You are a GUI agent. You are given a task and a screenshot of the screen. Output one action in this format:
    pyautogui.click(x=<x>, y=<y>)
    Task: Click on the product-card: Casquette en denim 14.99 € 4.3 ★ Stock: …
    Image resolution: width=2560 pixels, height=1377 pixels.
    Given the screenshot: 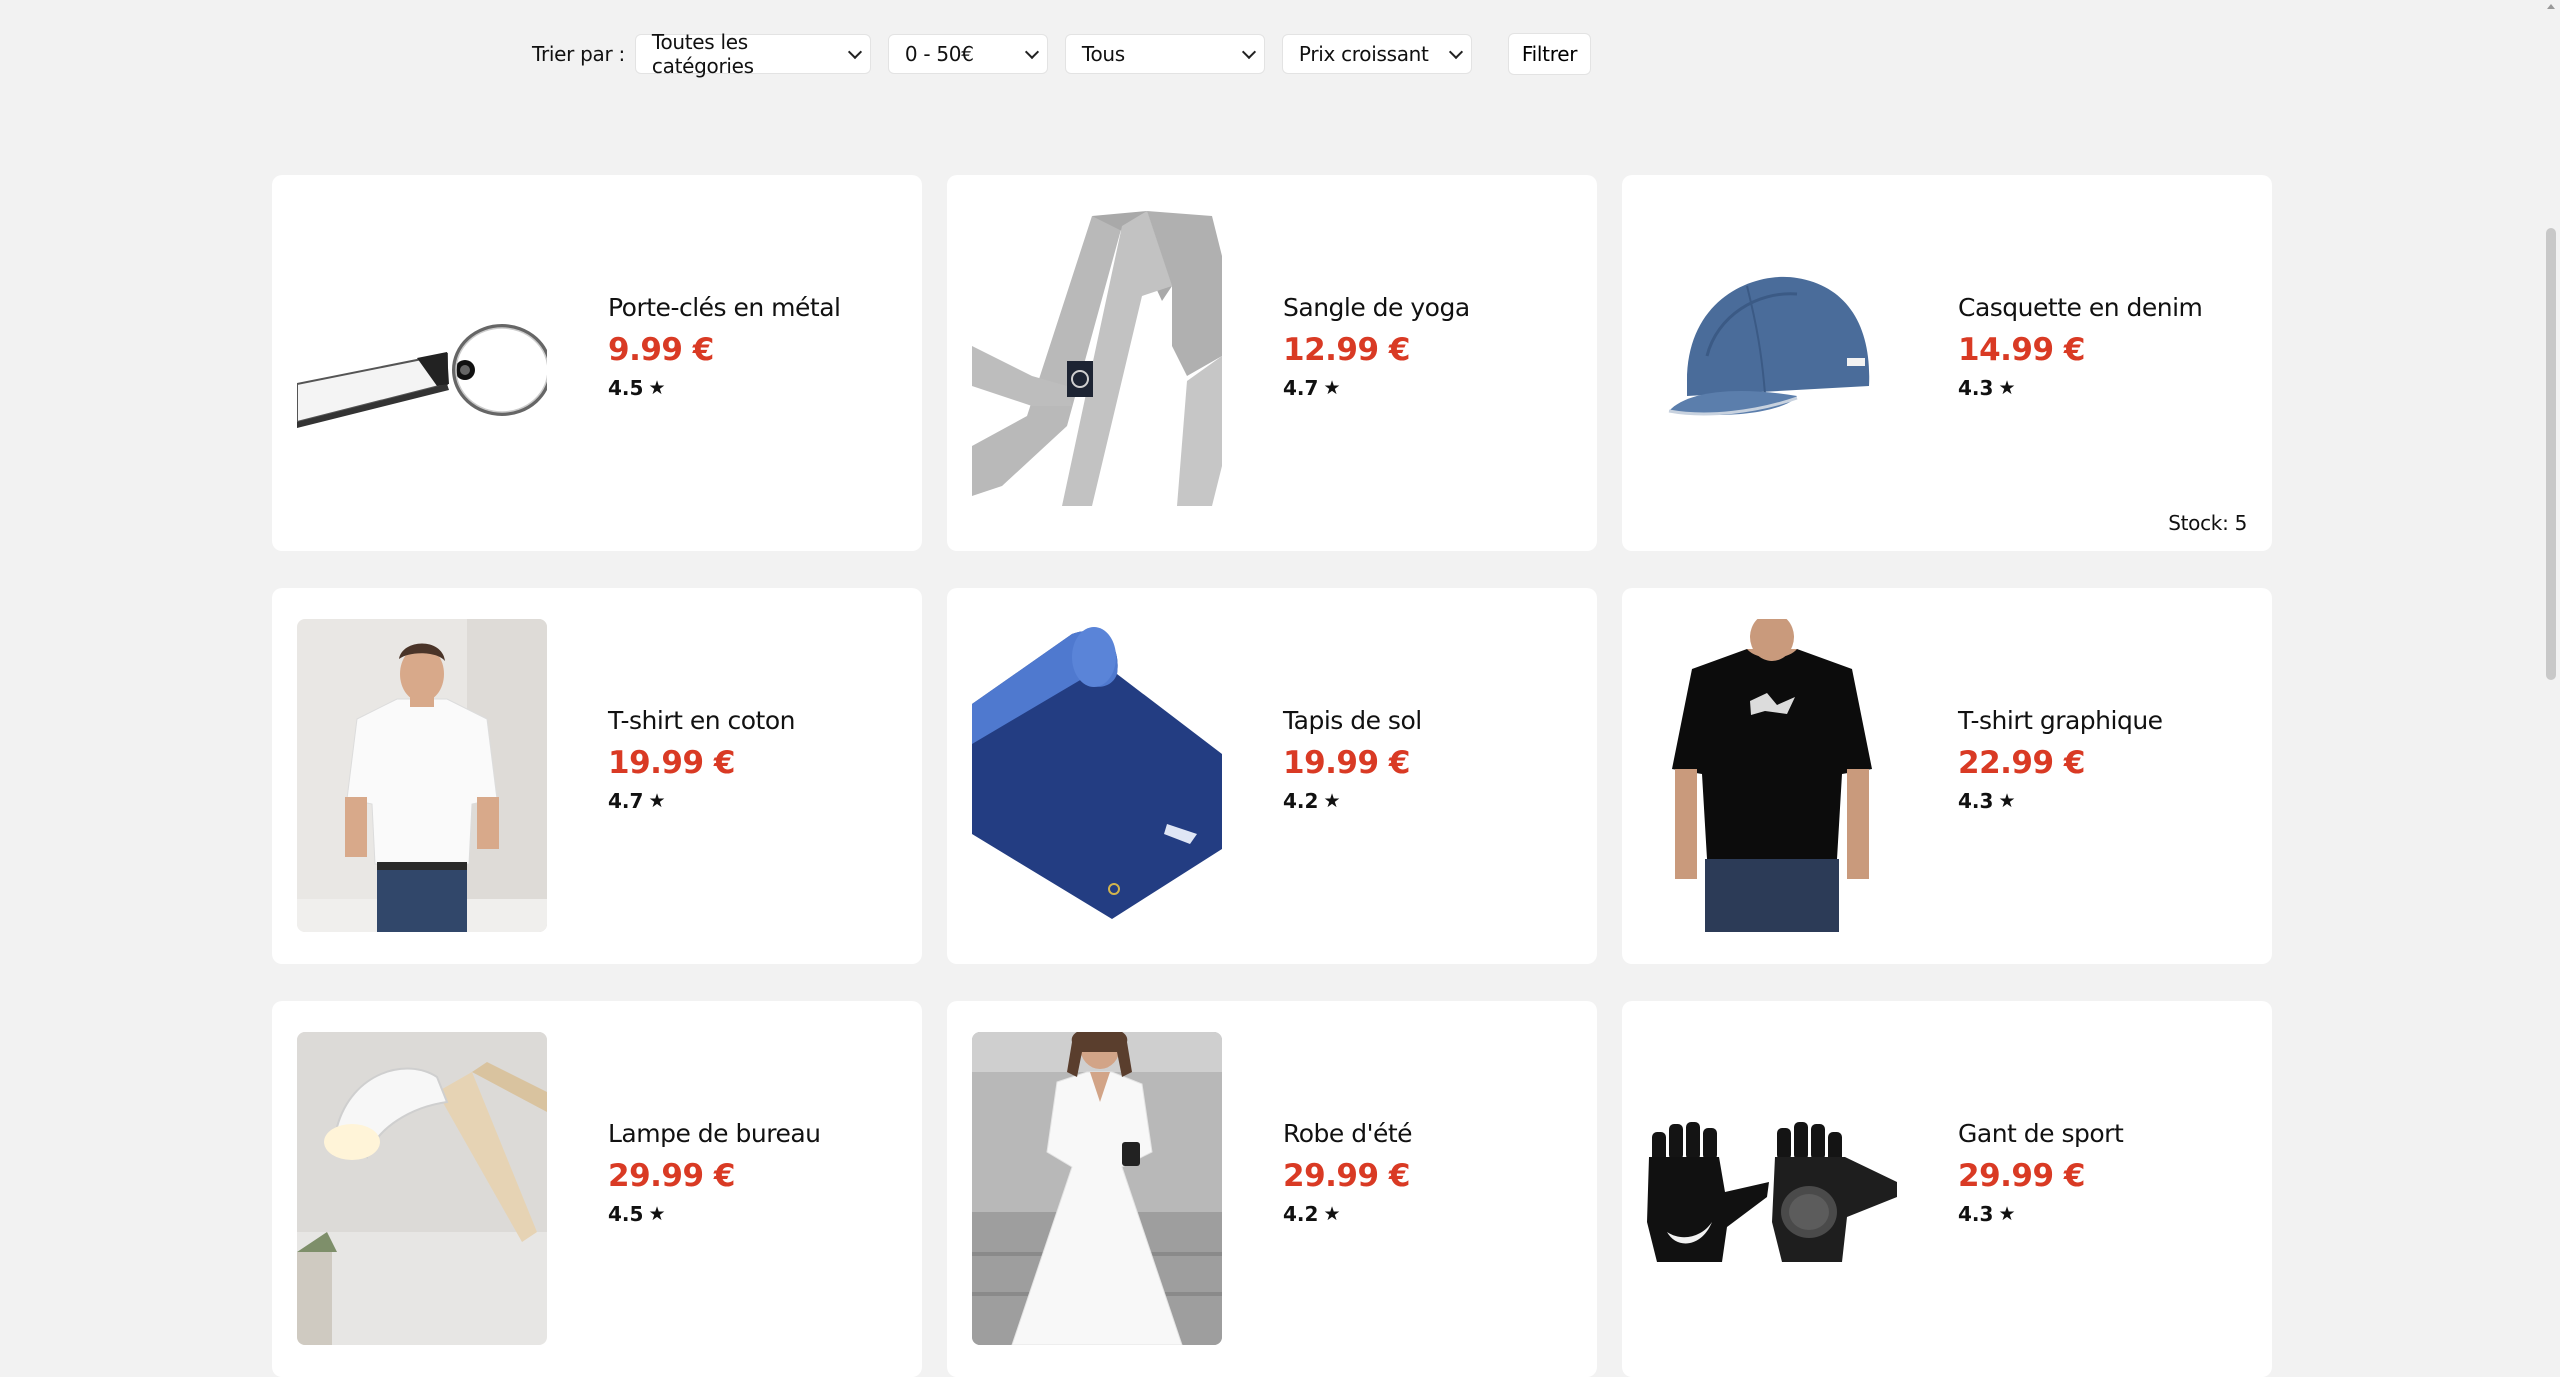 What is the action you would take?
    pyautogui.click(x=1947, y=363)
    